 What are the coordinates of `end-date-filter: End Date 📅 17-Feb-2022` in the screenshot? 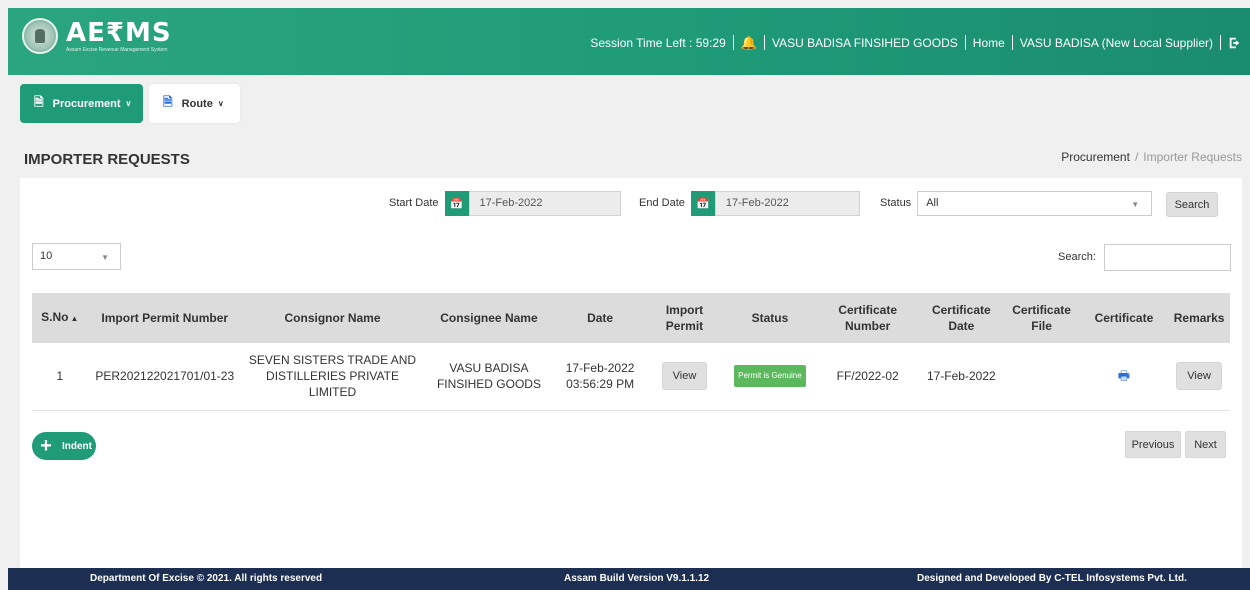 It's located at (749, 203).